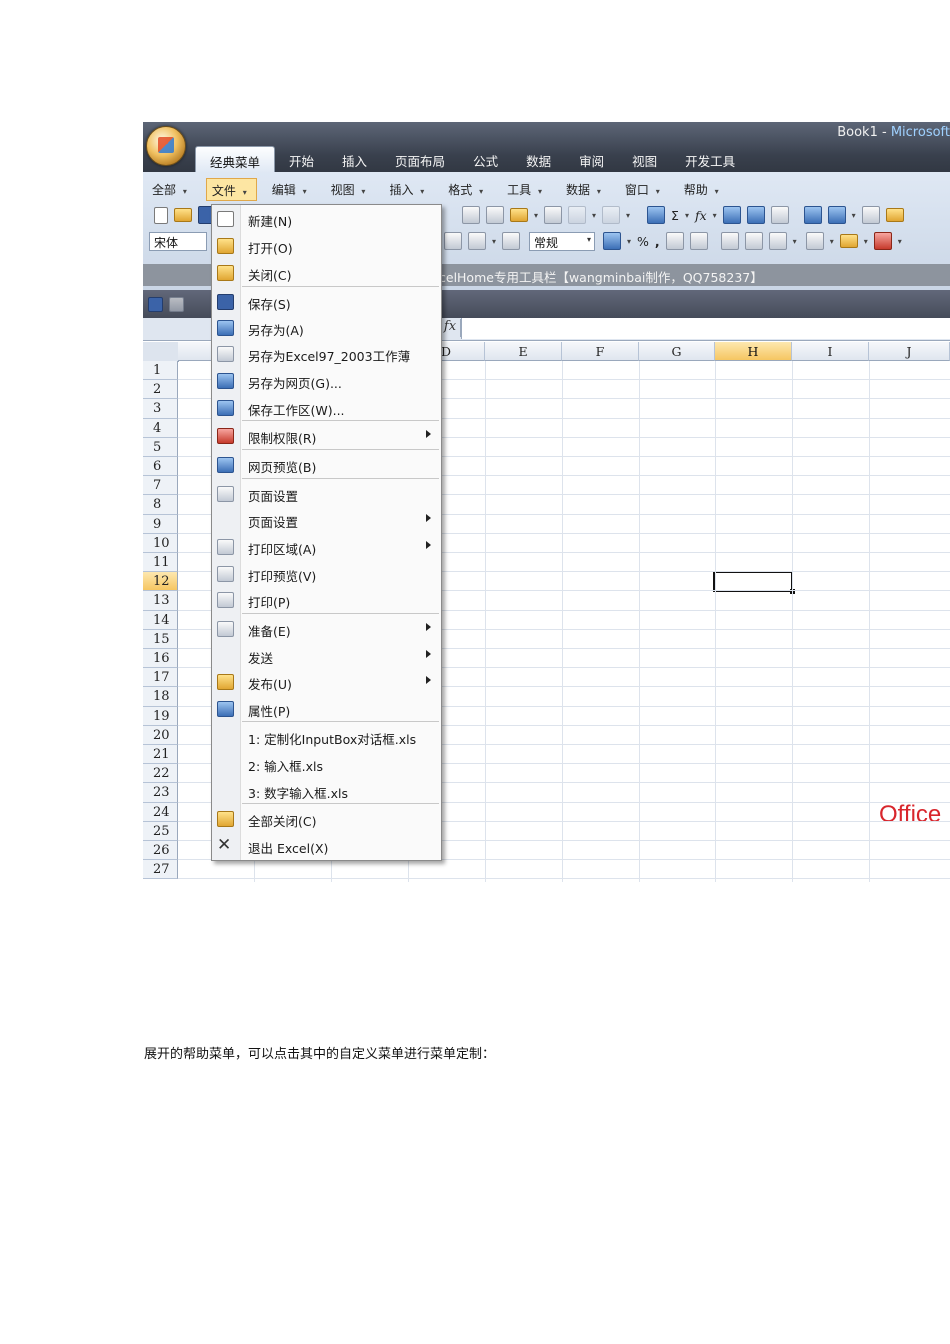 Image resolution: width=950 pixels, height=1344 pixels. What do you see at coordinates (710, 159) in the screenshot?
I see `tab-developer: 开发工具` at bounding box center [710, 159].